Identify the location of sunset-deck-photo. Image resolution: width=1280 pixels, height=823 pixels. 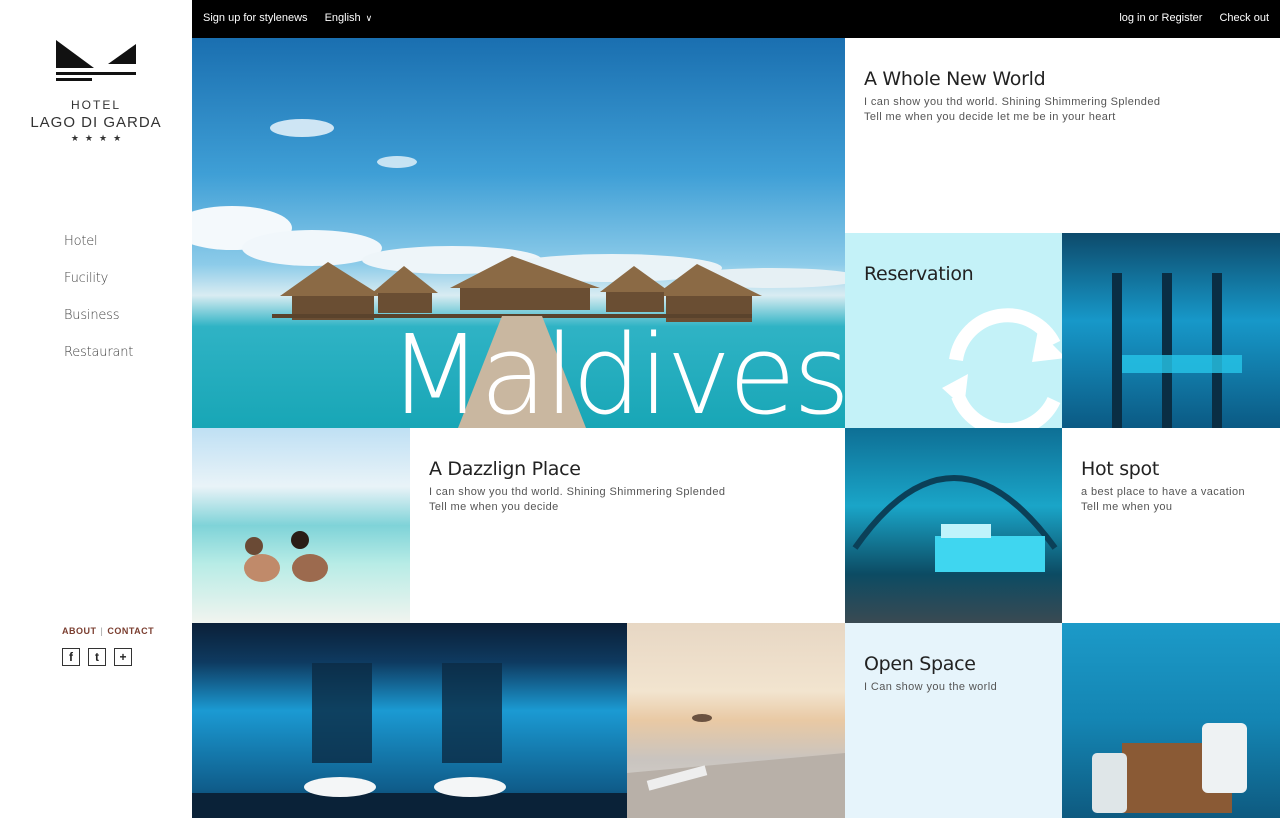
(736, 720).